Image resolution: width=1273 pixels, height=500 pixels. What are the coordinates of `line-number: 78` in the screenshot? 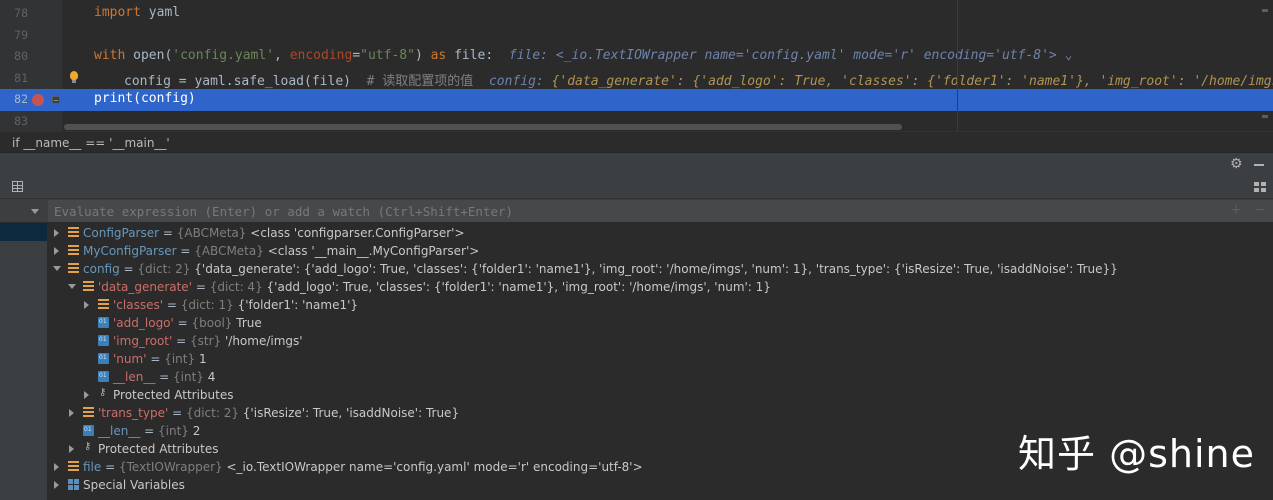 It's located at (21, 13).